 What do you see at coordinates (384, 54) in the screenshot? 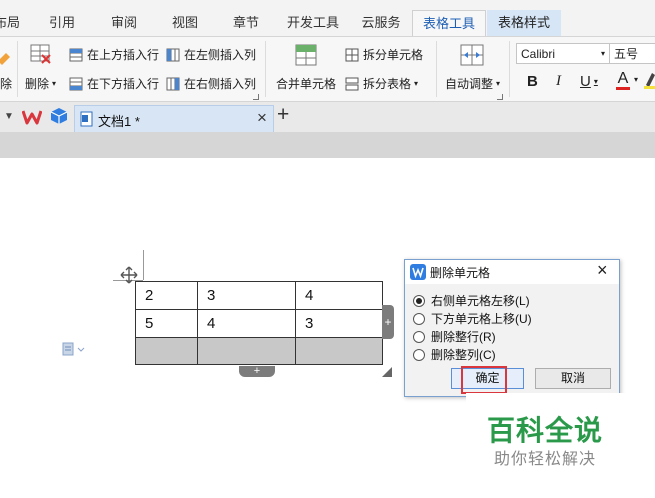
I see `split-cells-button: 拆分单元格` at bounding box center [384, 54].